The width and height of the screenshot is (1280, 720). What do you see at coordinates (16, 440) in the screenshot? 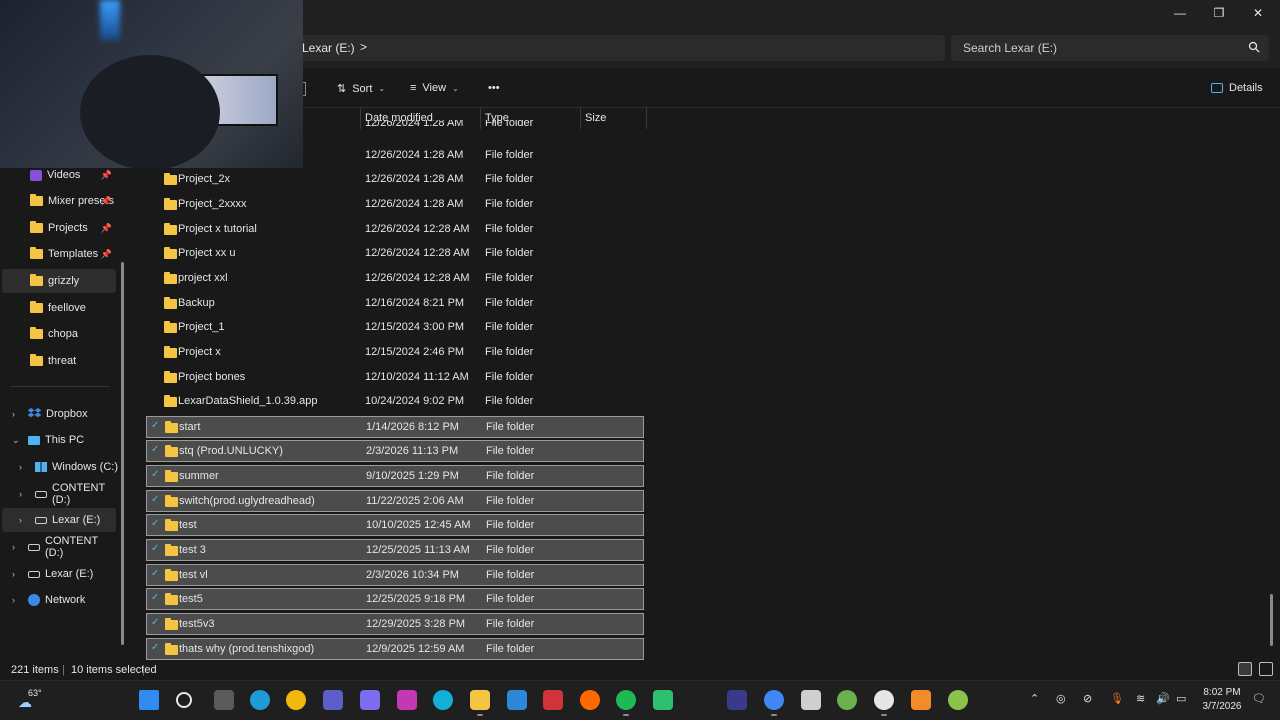
I see `chevron-down-icon: ⌄` at bounding box center [16, 440].